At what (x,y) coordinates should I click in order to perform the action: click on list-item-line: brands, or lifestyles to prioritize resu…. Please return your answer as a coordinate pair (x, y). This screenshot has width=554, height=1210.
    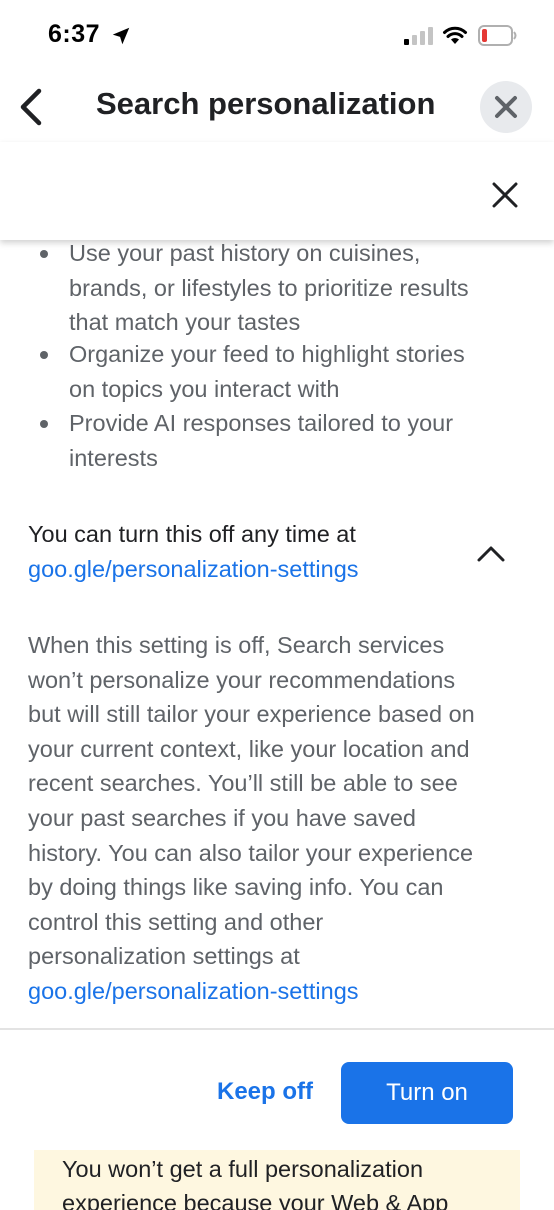
    Looking at the image, I should click on (269, 287).